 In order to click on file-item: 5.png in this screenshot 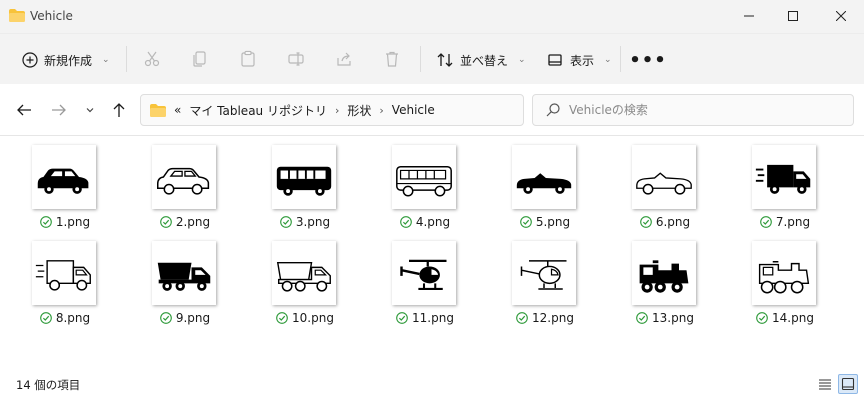, I will do `click(545, 187)`.